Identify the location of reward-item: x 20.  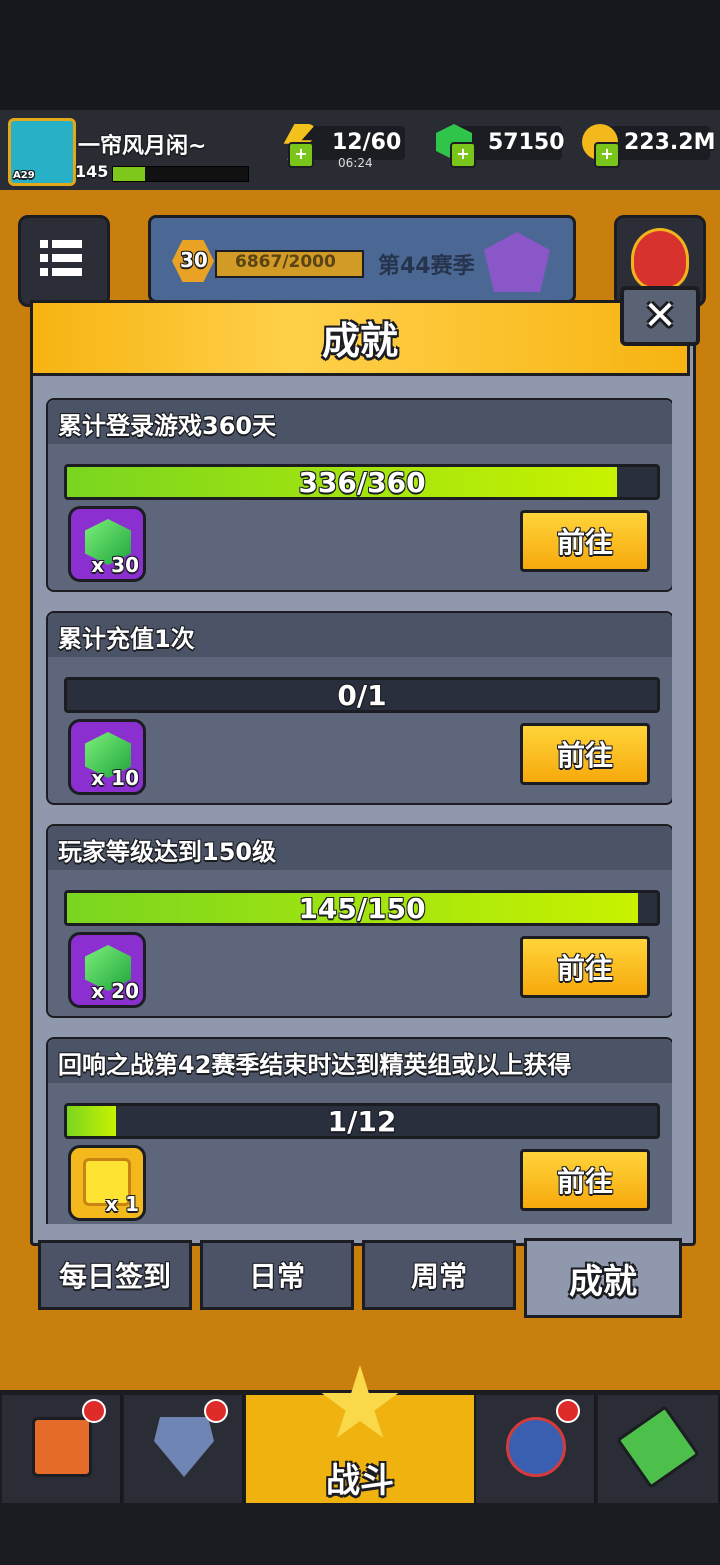
(107, 970).